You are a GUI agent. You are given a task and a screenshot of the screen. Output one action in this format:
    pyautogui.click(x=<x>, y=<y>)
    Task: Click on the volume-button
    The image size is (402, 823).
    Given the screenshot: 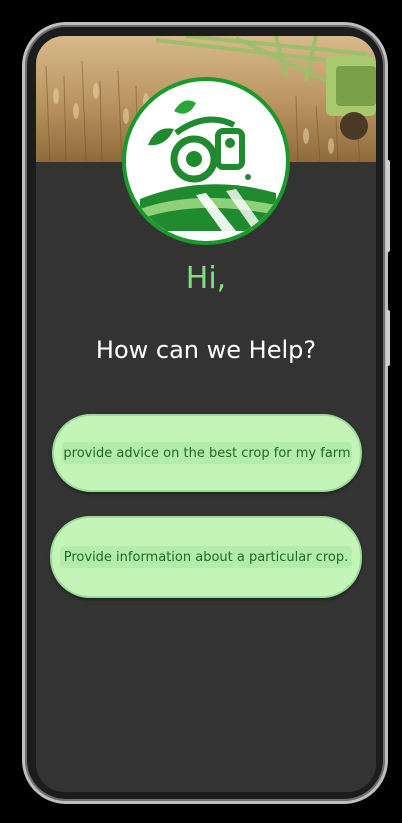 What is the action you would take?
    pyautogui.click(x=388, y=206)
    